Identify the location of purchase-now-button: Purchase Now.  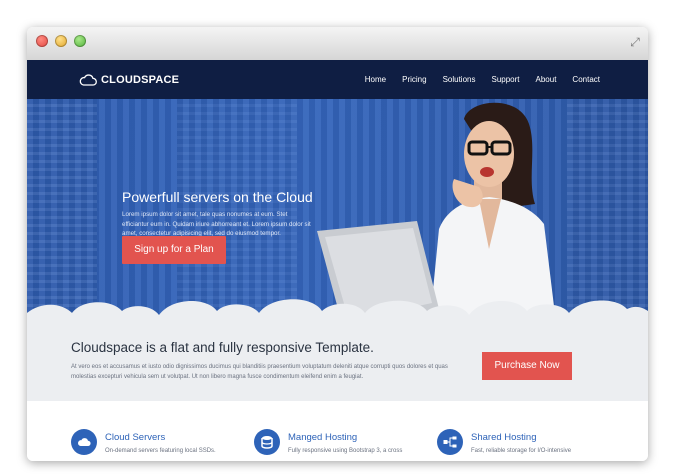
(527, 366).